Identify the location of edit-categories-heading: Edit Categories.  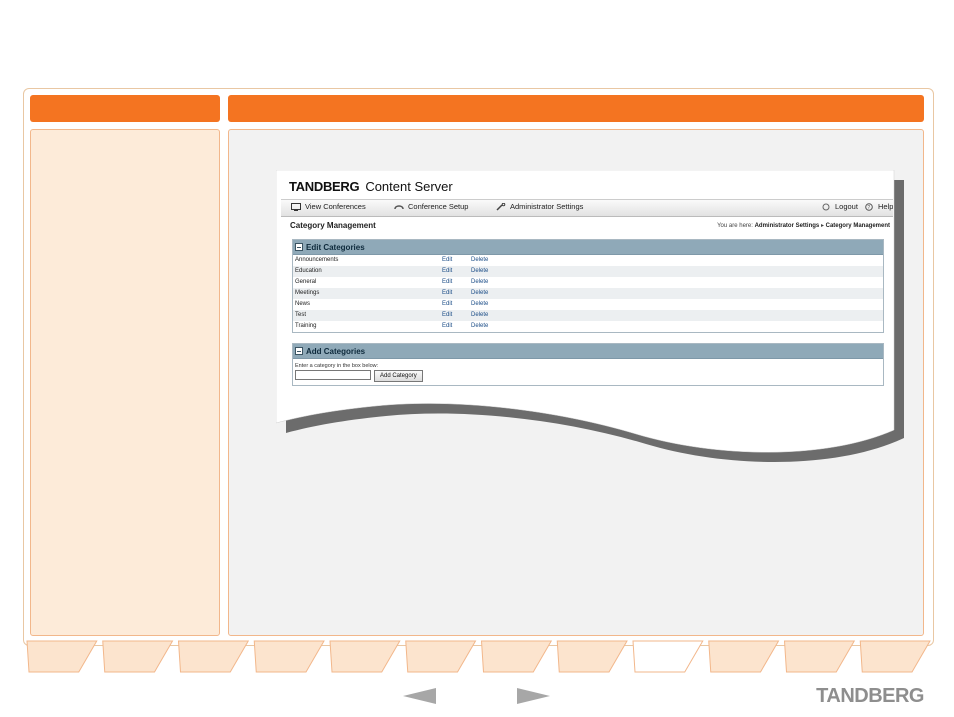
(335, 247).